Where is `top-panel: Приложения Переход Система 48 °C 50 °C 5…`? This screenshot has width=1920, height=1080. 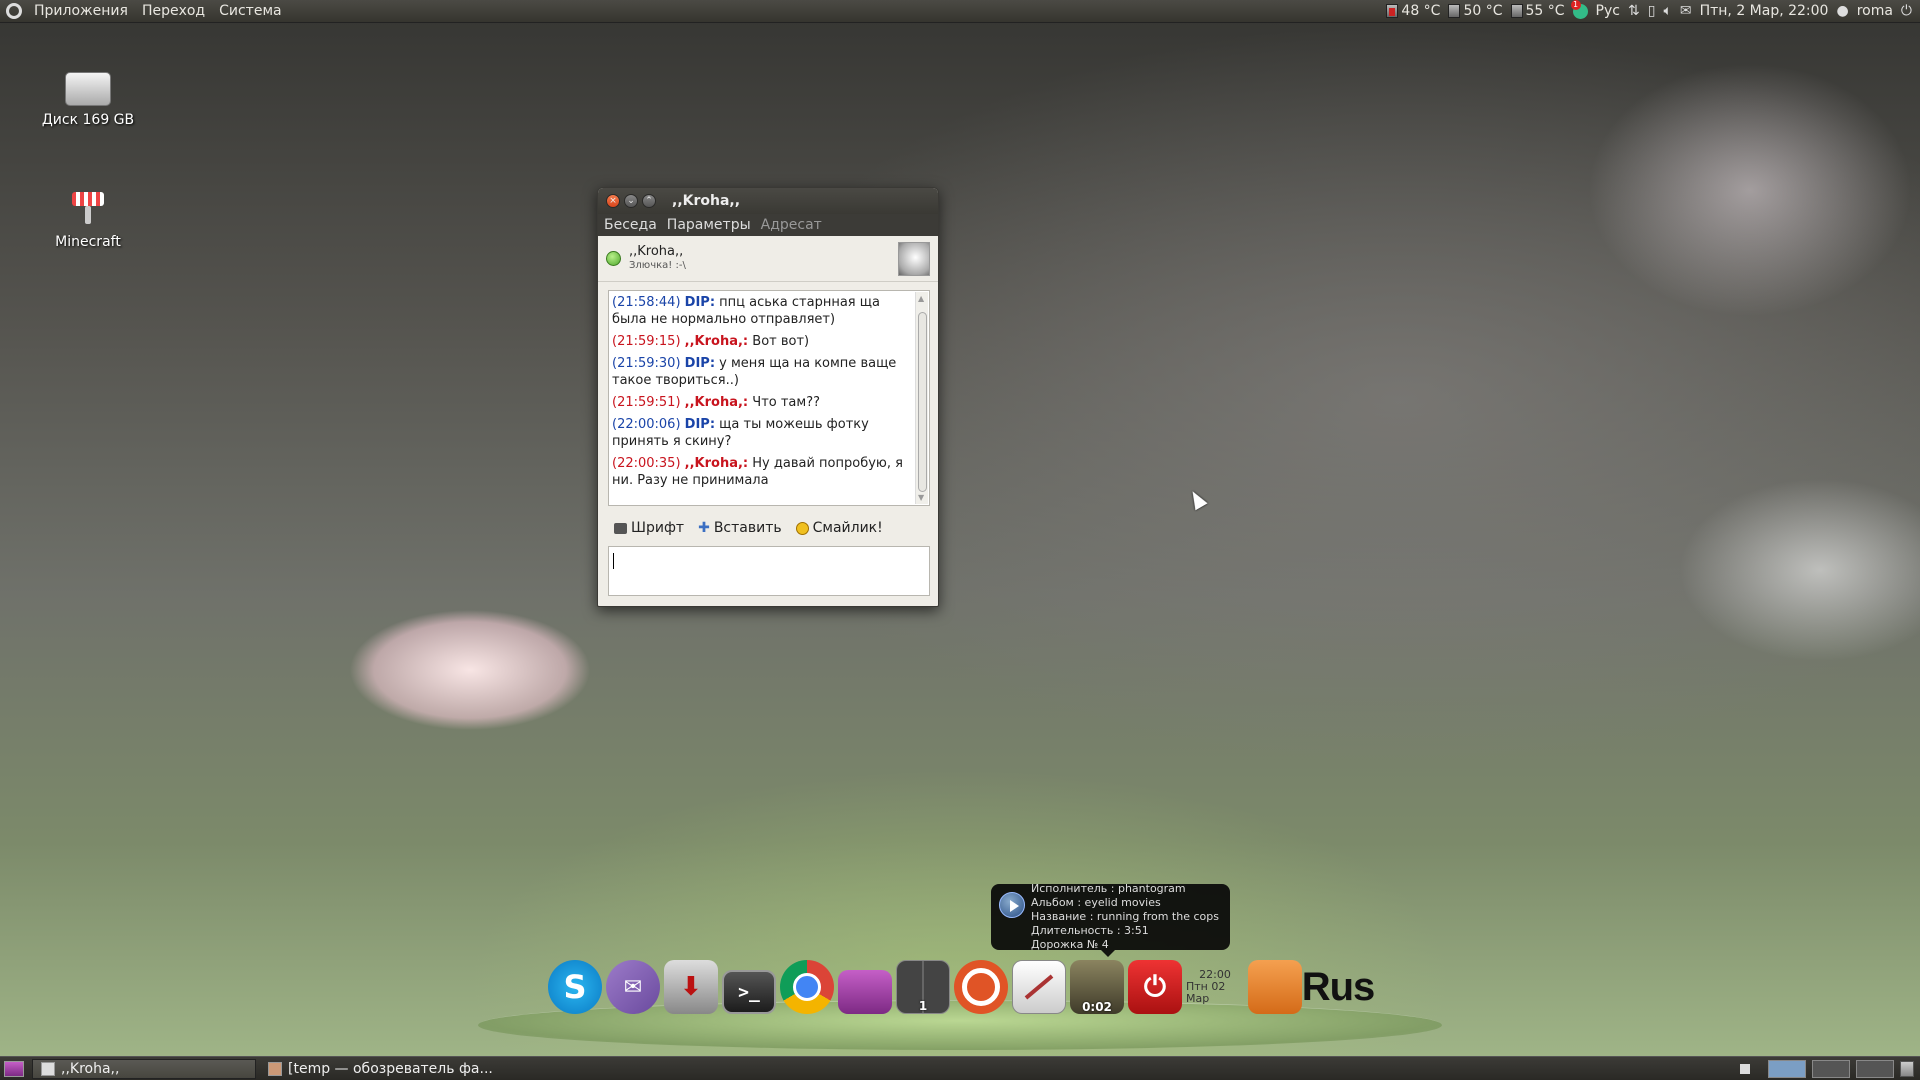 top-panel: Приложения Переход Система 48 °C 50 °C 5… is located at coordinates (960, 11).